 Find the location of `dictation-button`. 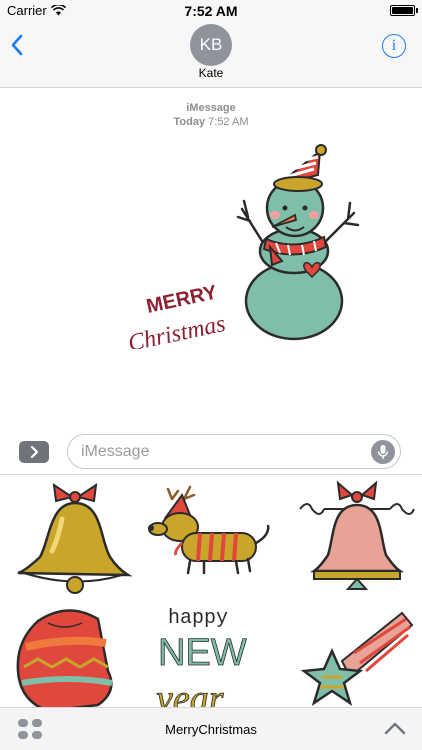

dictation-button is located at coordinates (383, 452).